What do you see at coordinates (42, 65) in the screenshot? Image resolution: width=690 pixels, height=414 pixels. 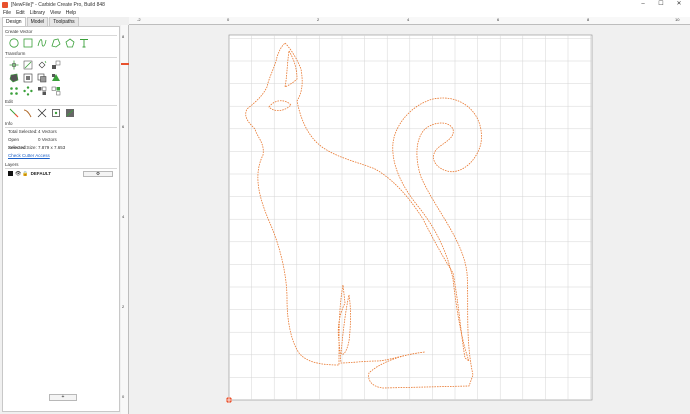 I see `rotate-icon` at bounding box center [42, 65].